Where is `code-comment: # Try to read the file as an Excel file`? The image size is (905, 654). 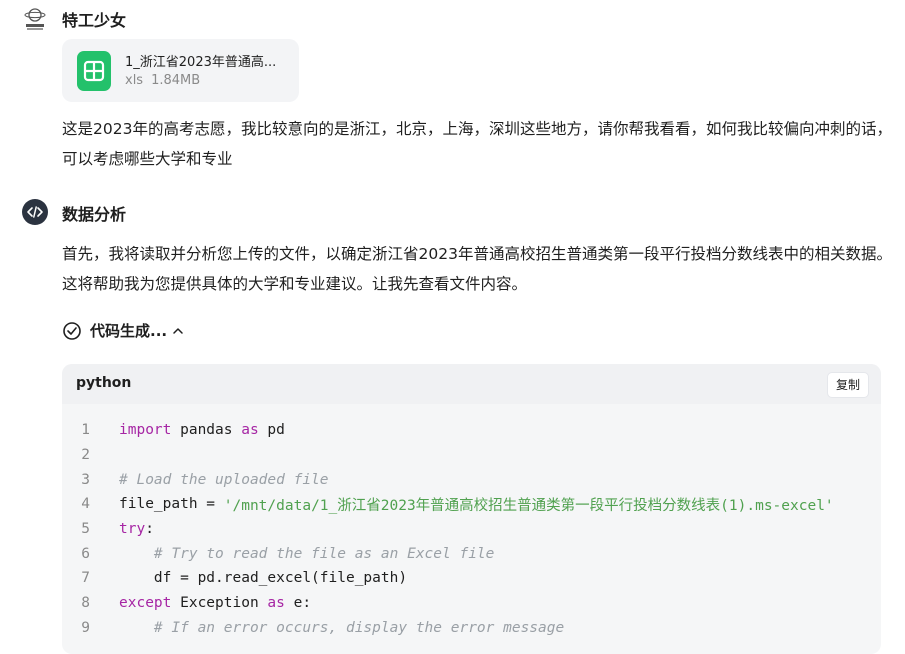
code-comment: # Try to read the file as an Excel file is located at coordinates (324, 553).